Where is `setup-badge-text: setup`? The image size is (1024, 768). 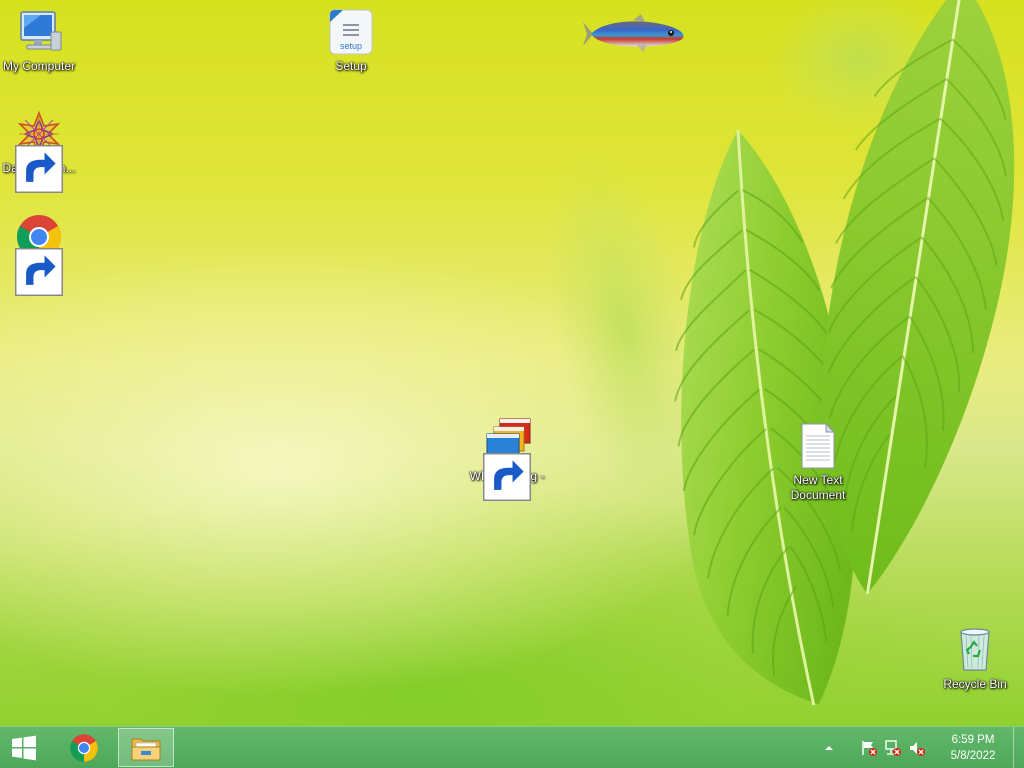
setup-badge-text: setup is located at coordinates (351, 46).